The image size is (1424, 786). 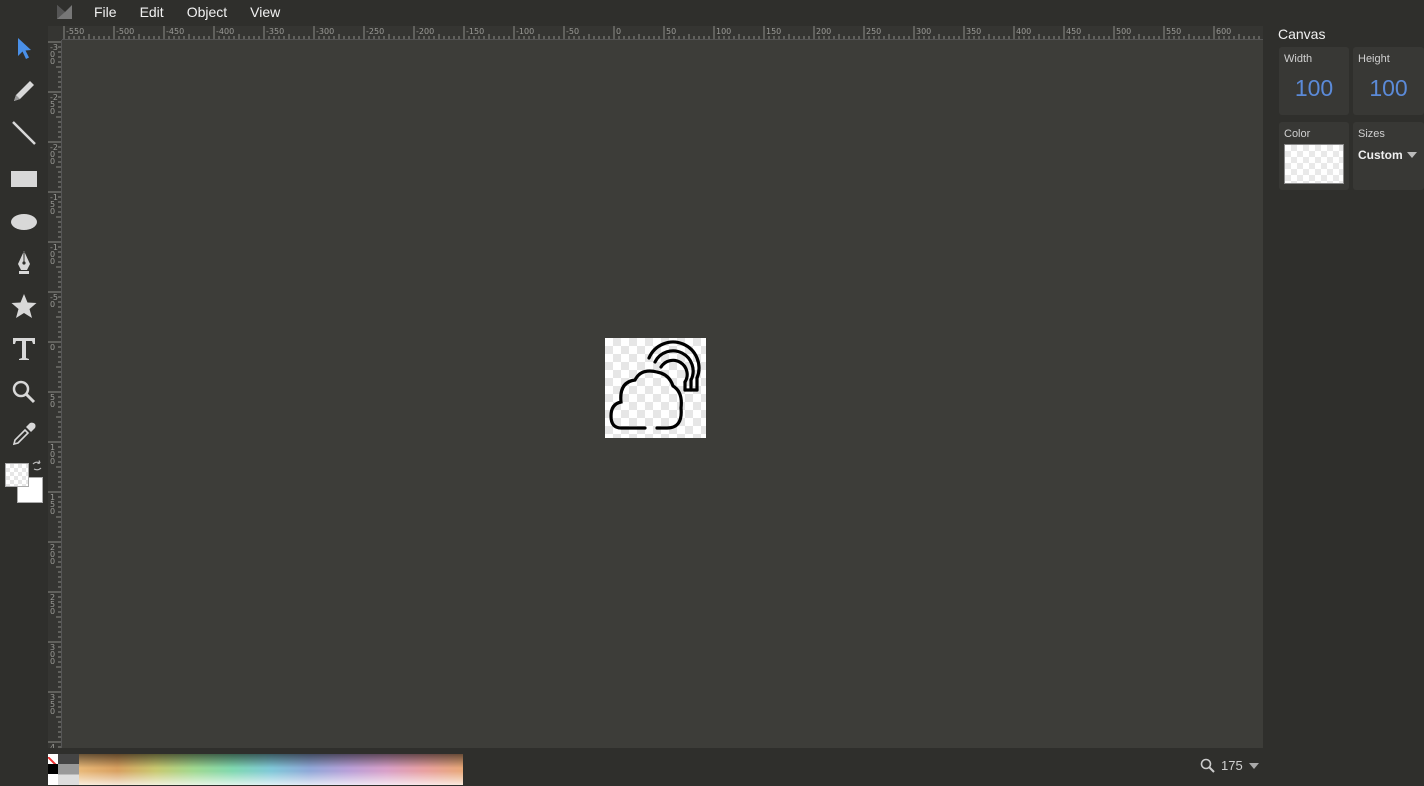 What do you see at coordinates (275, 31) in the screenshot?
I see `ruler-label: -350` at bounding box center [275, 31].